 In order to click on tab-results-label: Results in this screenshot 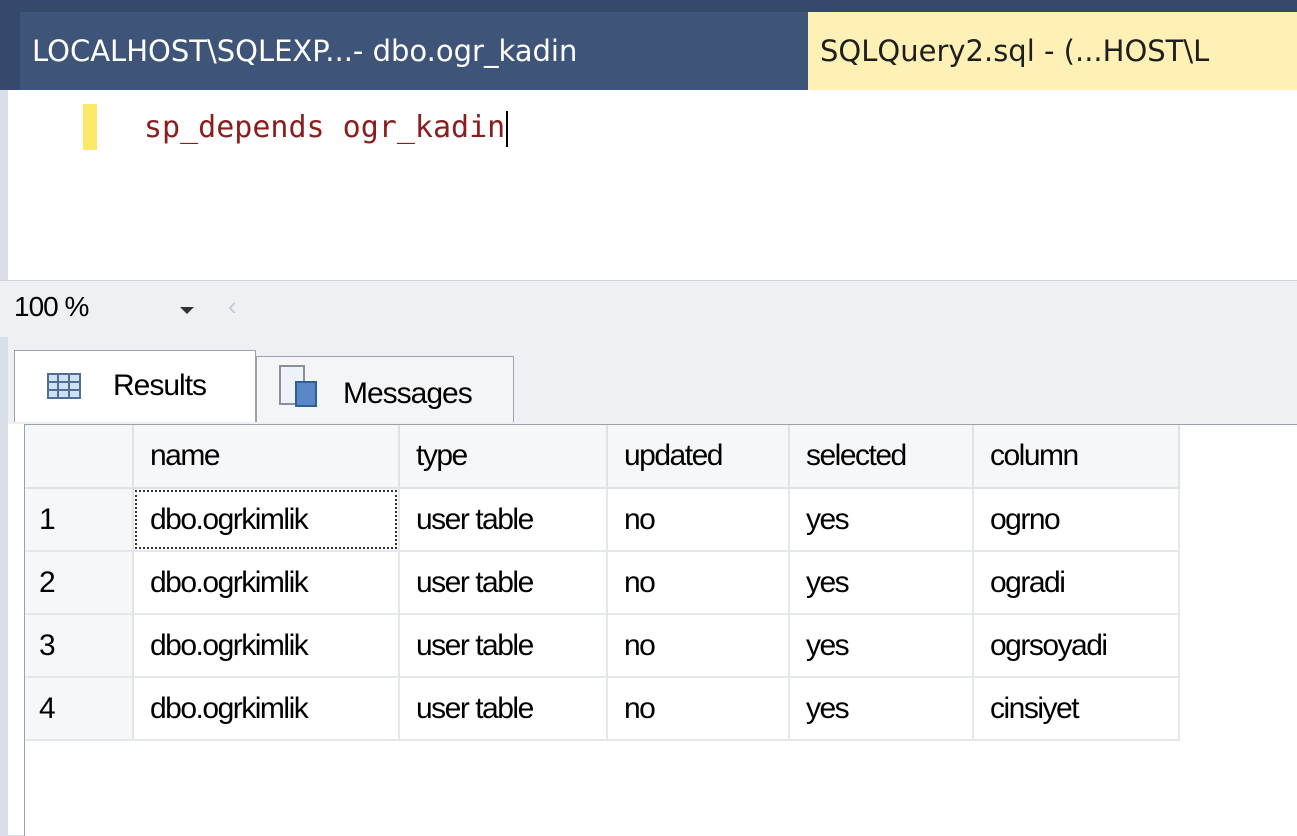, I will do `click(160, 385)`.